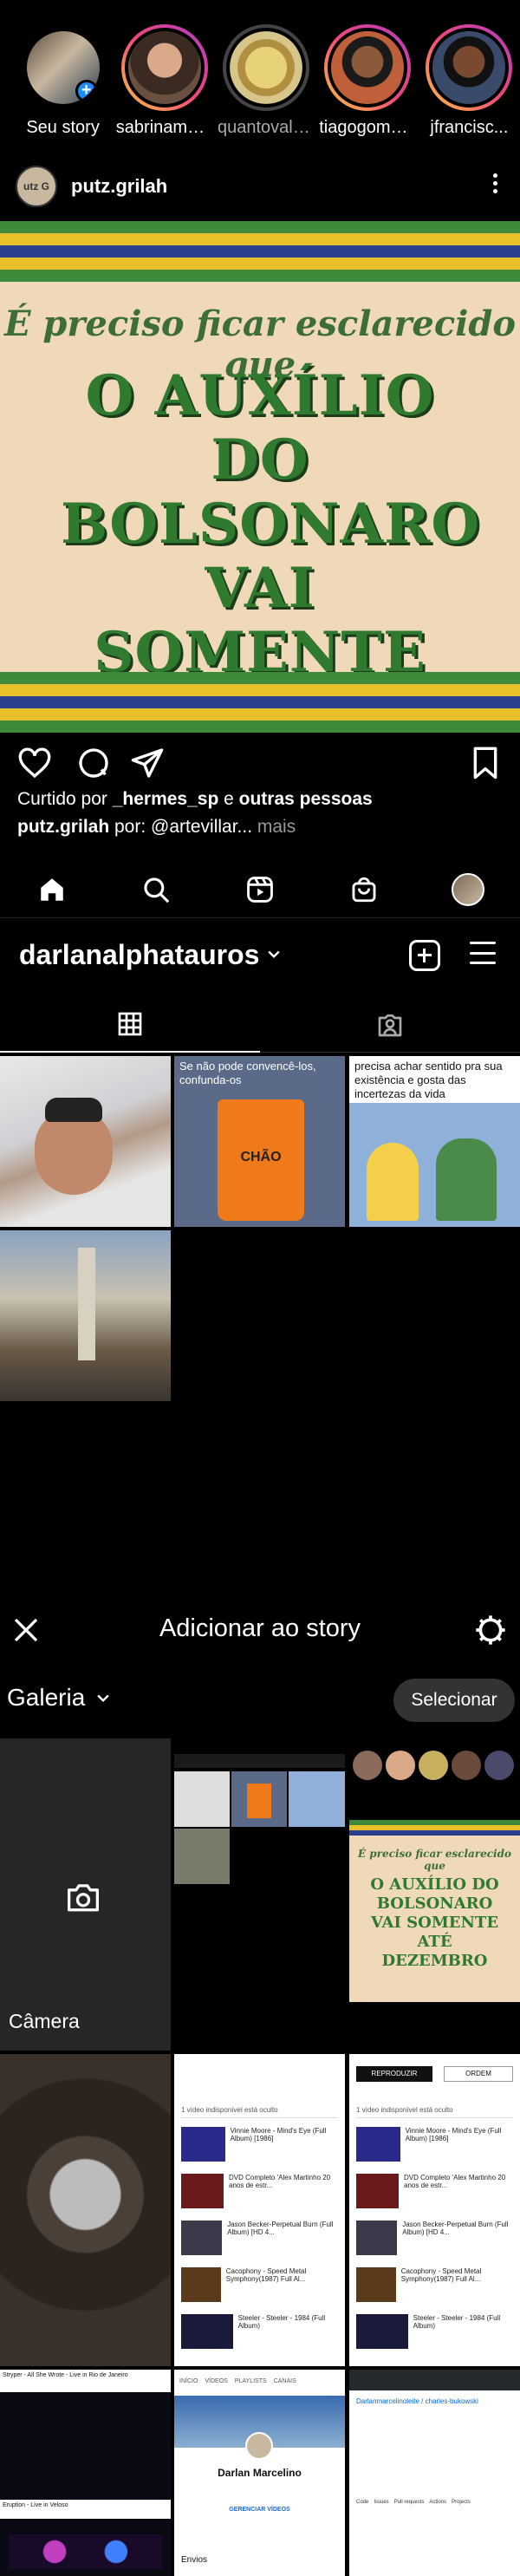  I want to click on gallery-row: Galeria Selecionar, so click(260, 1699).